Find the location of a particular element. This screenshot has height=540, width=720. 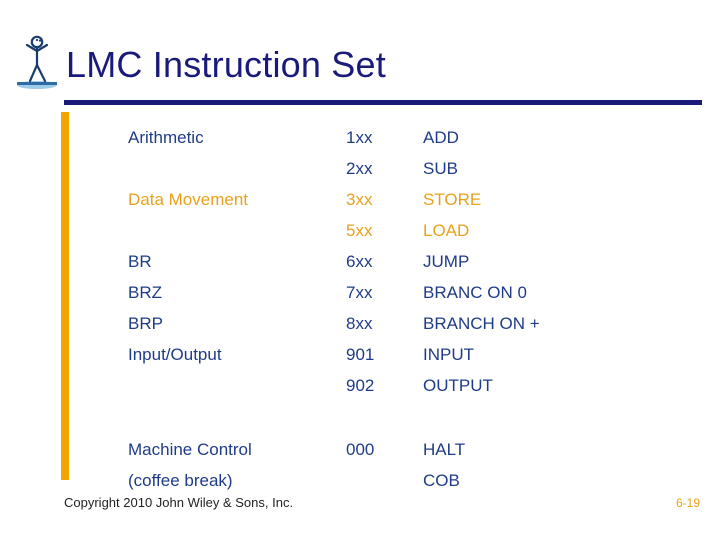

instruction-operation: ADD is located at coordinates (441, 137).